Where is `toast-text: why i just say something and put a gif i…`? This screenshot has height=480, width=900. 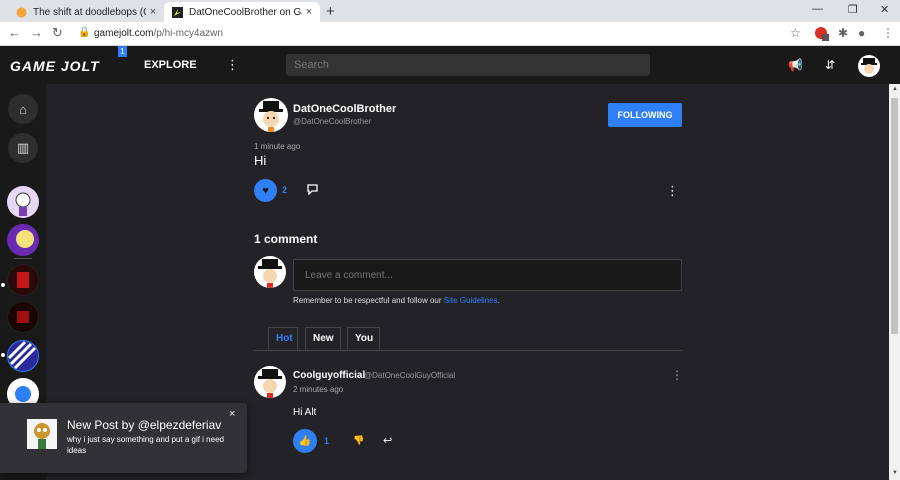
toast-text: why i just say something and put a gif i… is located at coordinates (145, 445).